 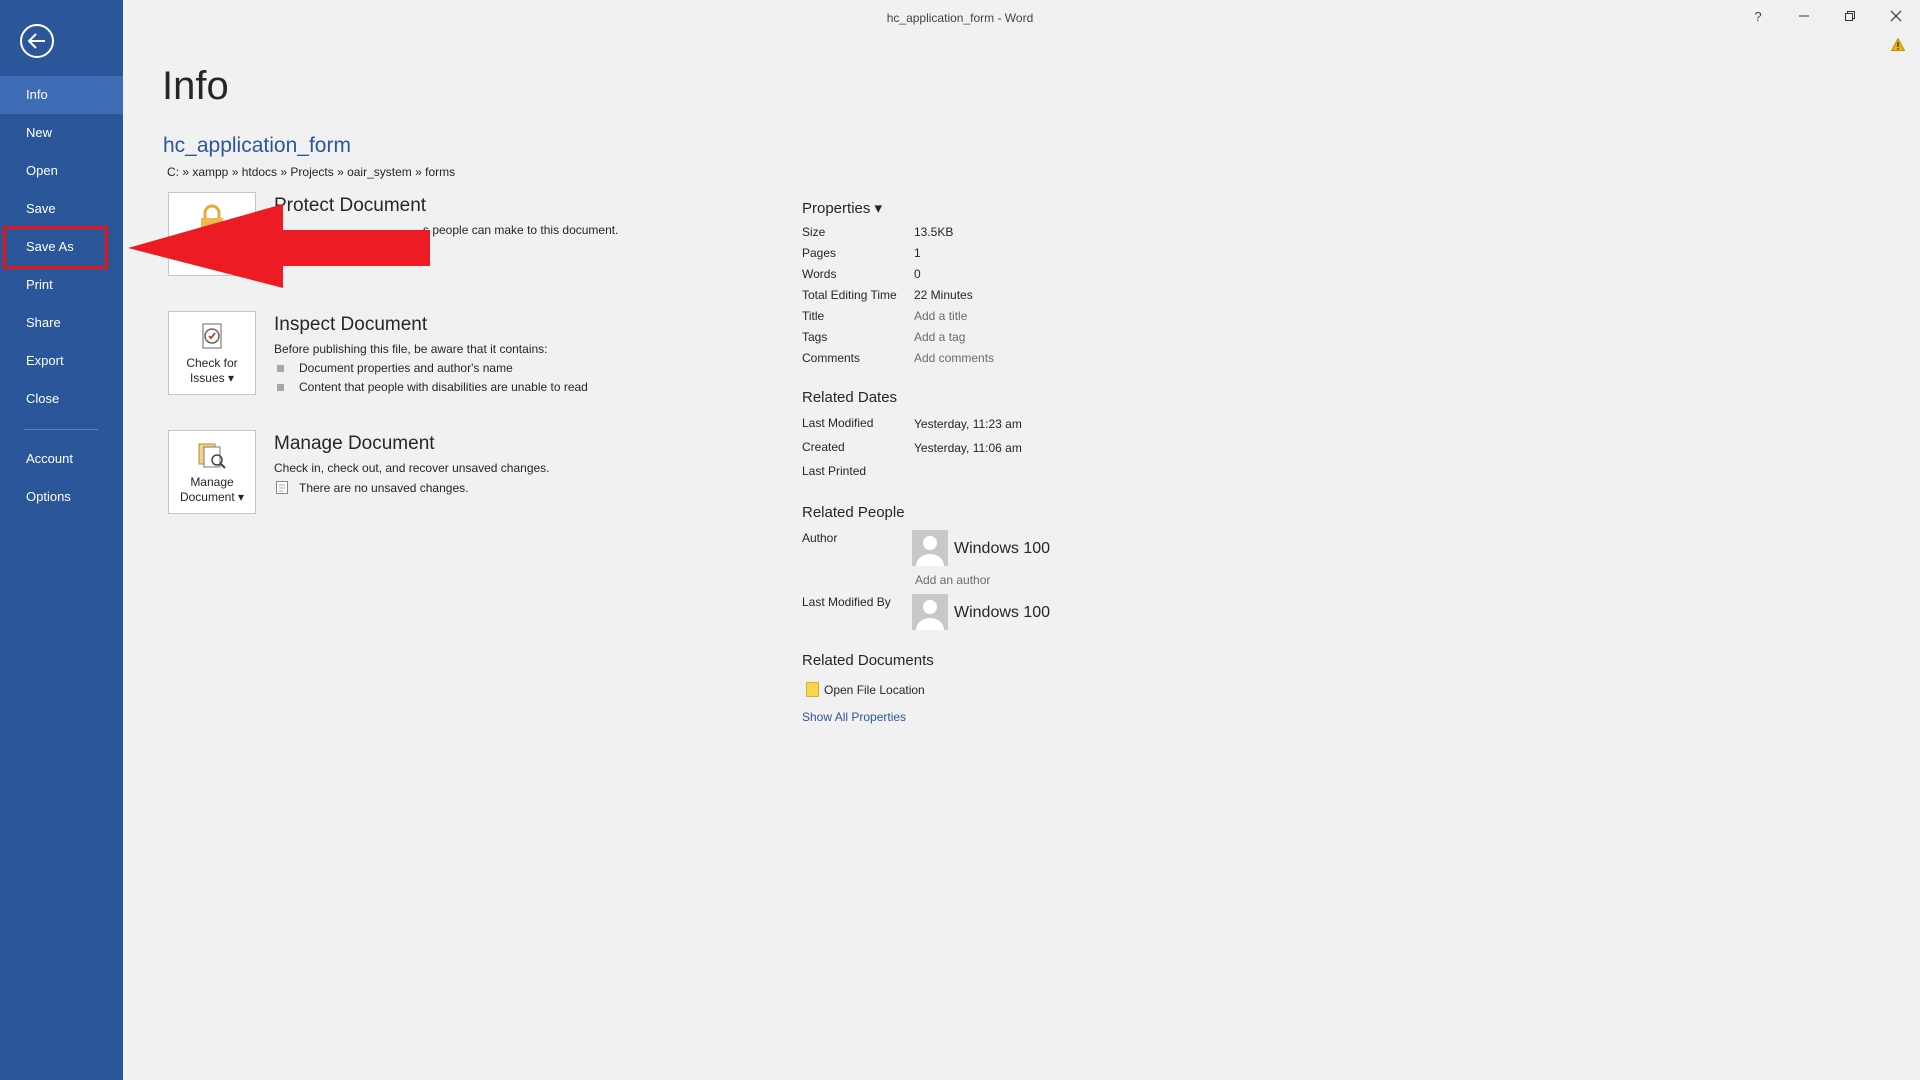 I want to click on restore-icon, so click(x=1850, y=16).